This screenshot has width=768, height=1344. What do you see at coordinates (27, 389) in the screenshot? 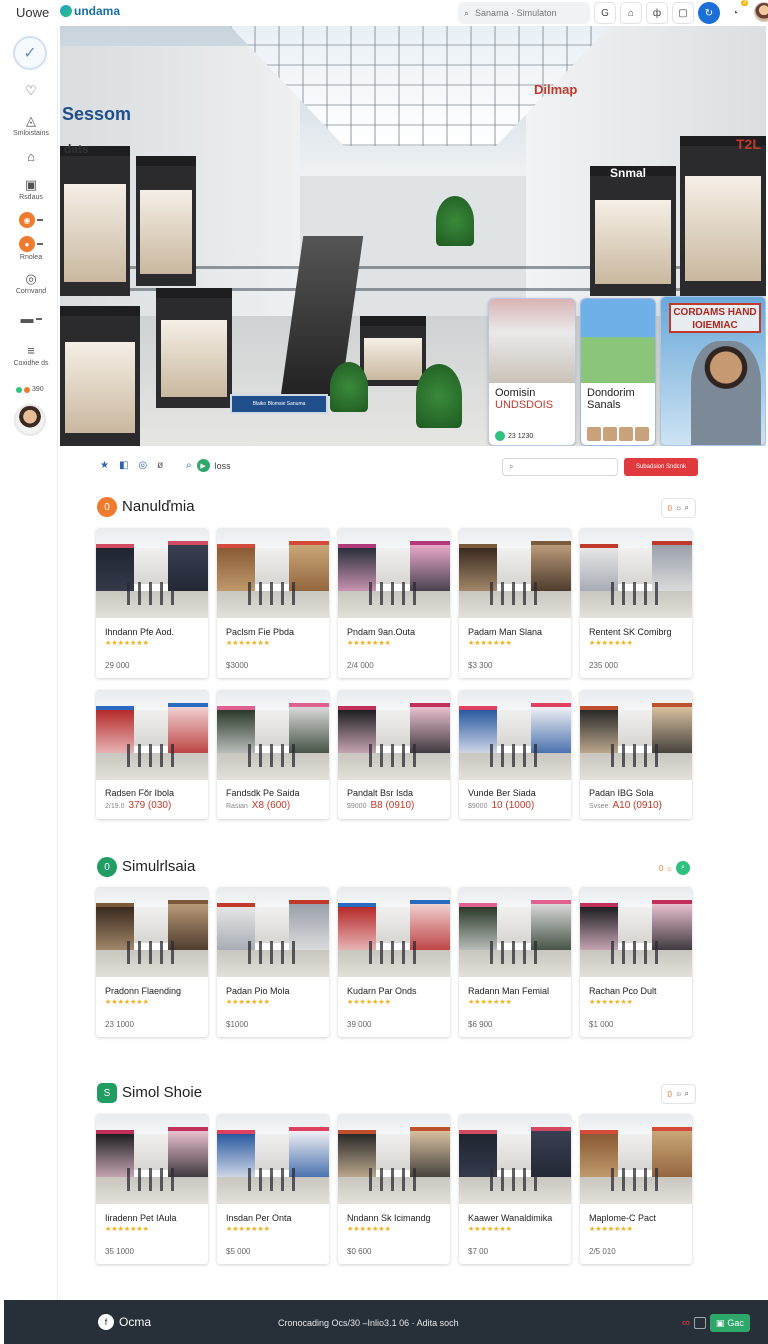
I see `status-orange-icon` at bounding box center [27, 389].